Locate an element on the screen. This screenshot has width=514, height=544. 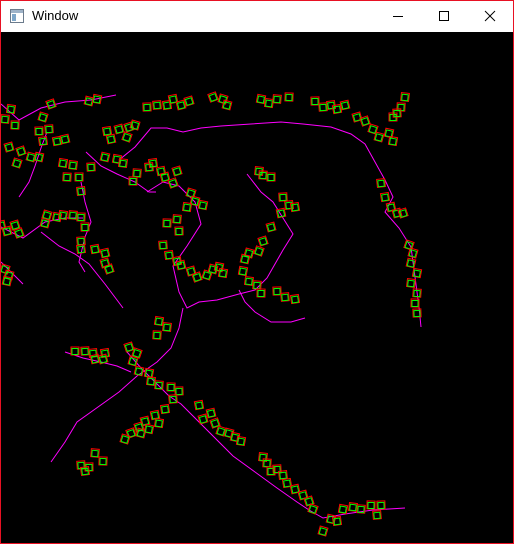
close-icon is located at coordinates (490, 16).